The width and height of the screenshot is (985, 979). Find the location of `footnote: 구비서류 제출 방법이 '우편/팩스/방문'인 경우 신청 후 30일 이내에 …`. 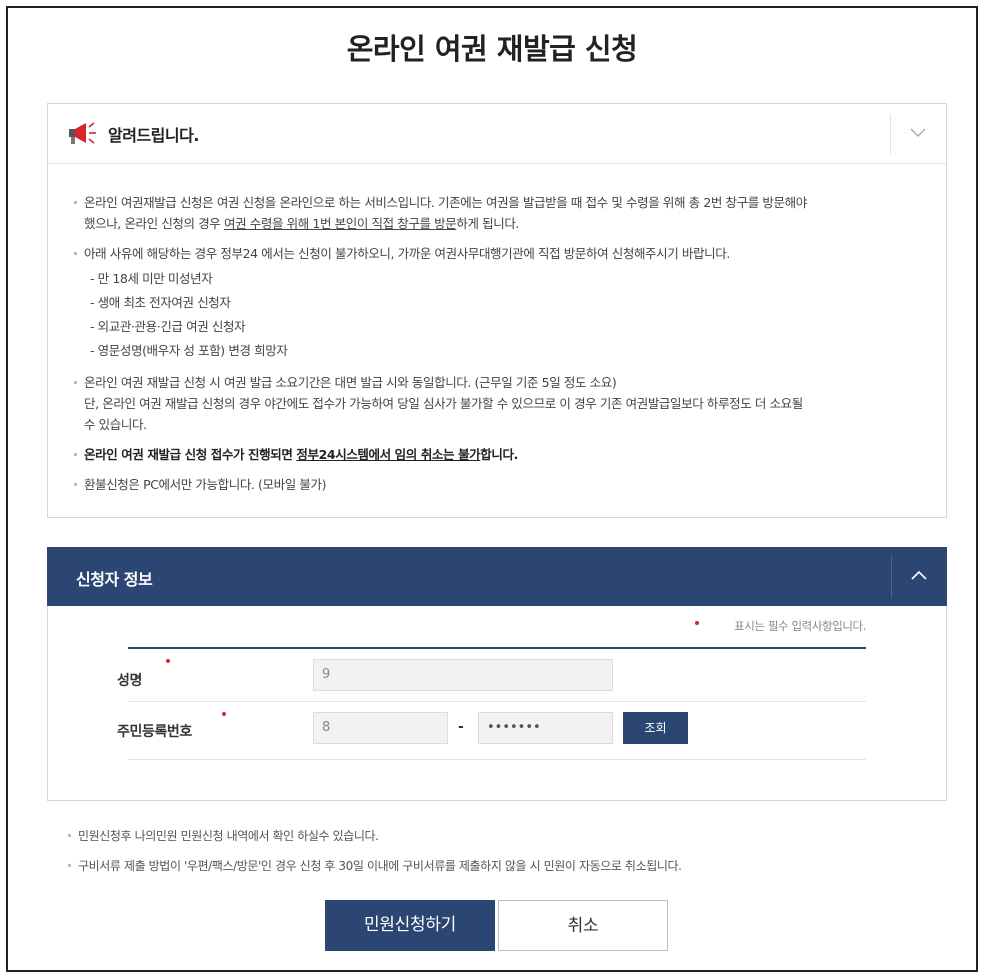

footnote: 구비서류 제출 방법이 '우편/팩스/방문'인 경우 신청 후 30일 이내에 … is located at coordinates (374, 865).